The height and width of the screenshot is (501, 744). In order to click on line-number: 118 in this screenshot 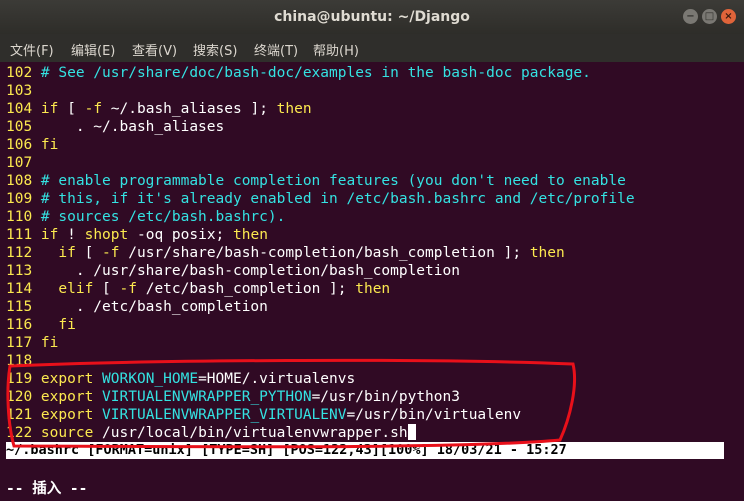, I will do `click(23, 361)`.